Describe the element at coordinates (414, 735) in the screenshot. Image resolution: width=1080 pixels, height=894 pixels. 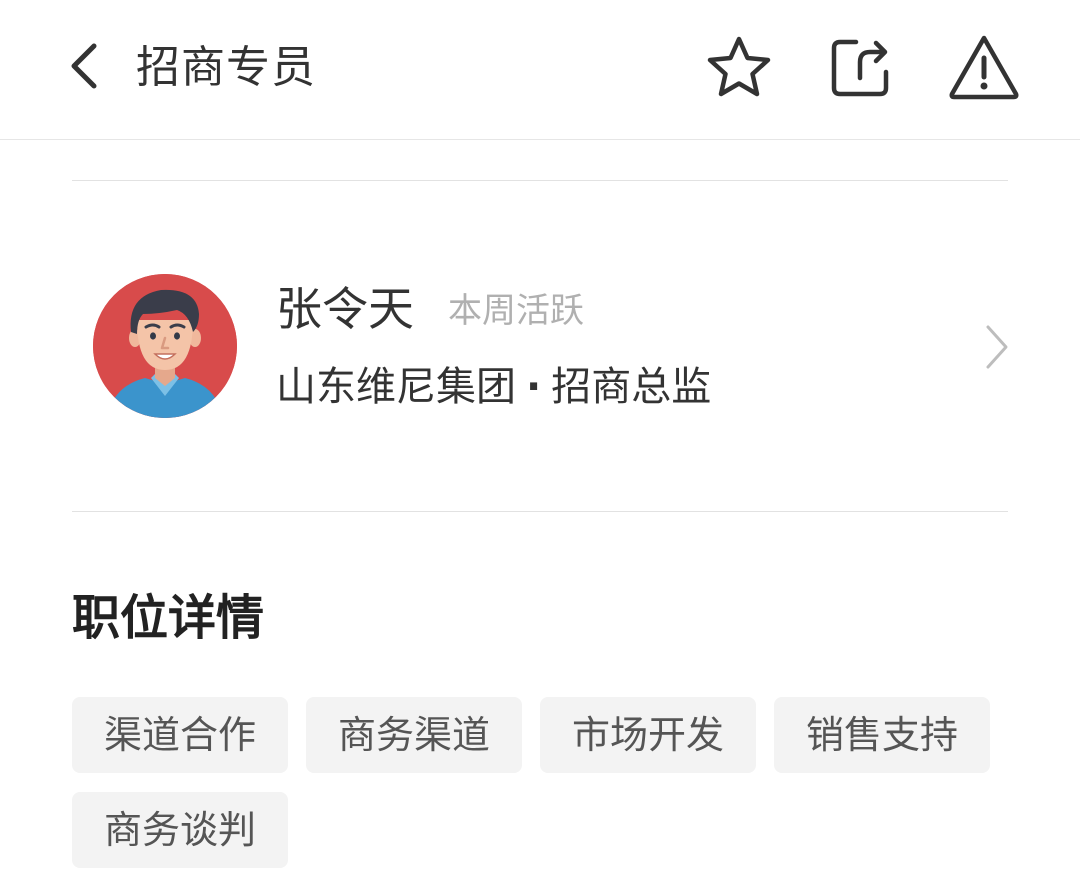
I see `skill-tag: 商务渠道` at that location.